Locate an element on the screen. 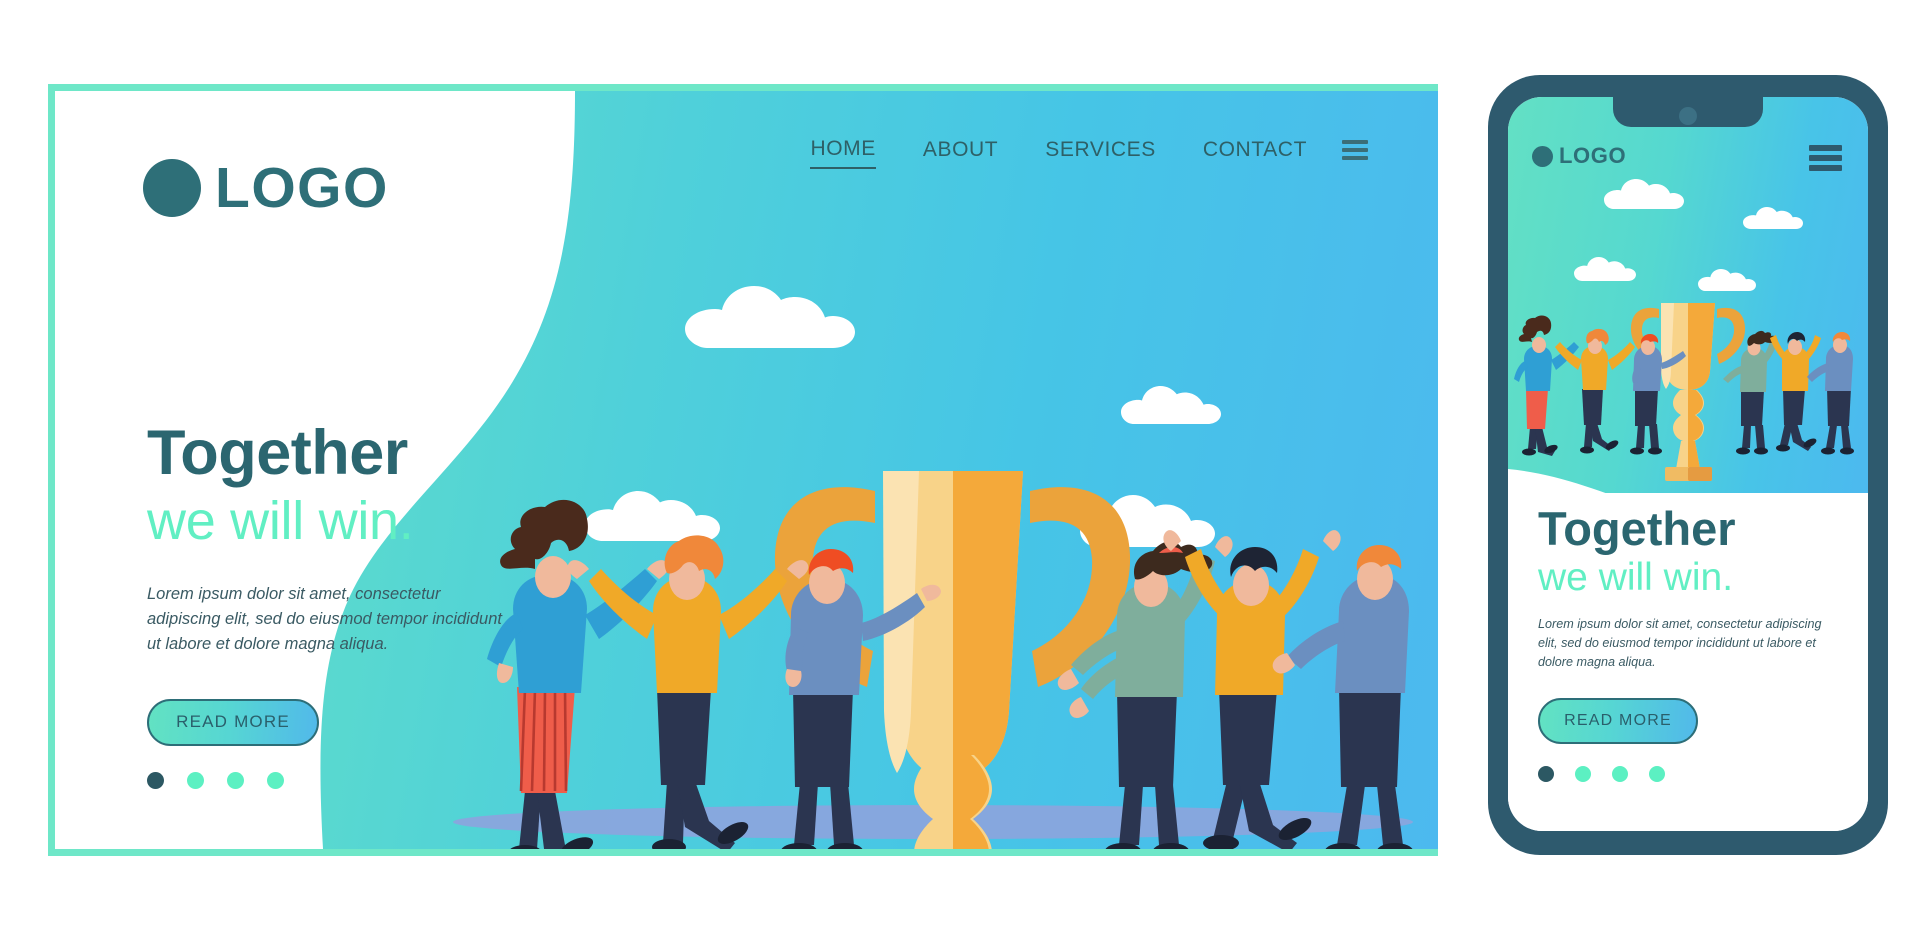 Image resolution: width=1920 pixels, height=928 pixels. phone-hero-headline: Together is located at coordinates (1637, 528).